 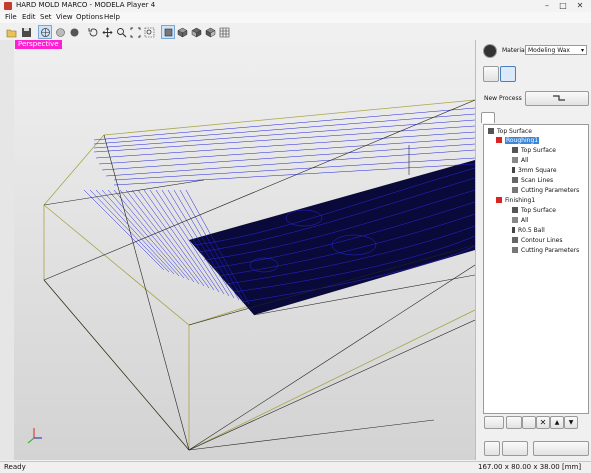 I want to click on simulate-button, so click(x=515, y=448).